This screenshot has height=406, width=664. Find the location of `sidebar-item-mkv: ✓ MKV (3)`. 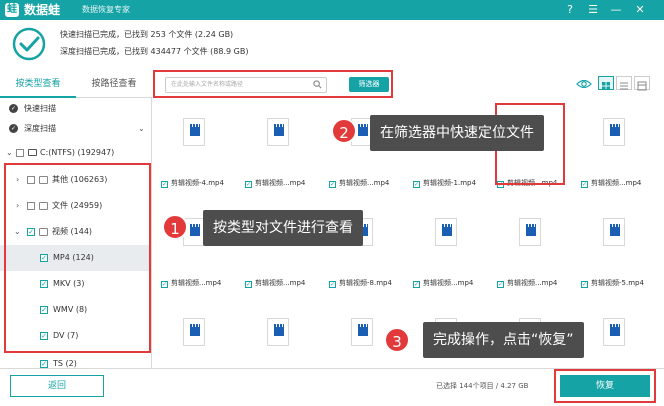

sidebar-item-mkv: ✓ MKV (3) is located at coordinates (75, 284).